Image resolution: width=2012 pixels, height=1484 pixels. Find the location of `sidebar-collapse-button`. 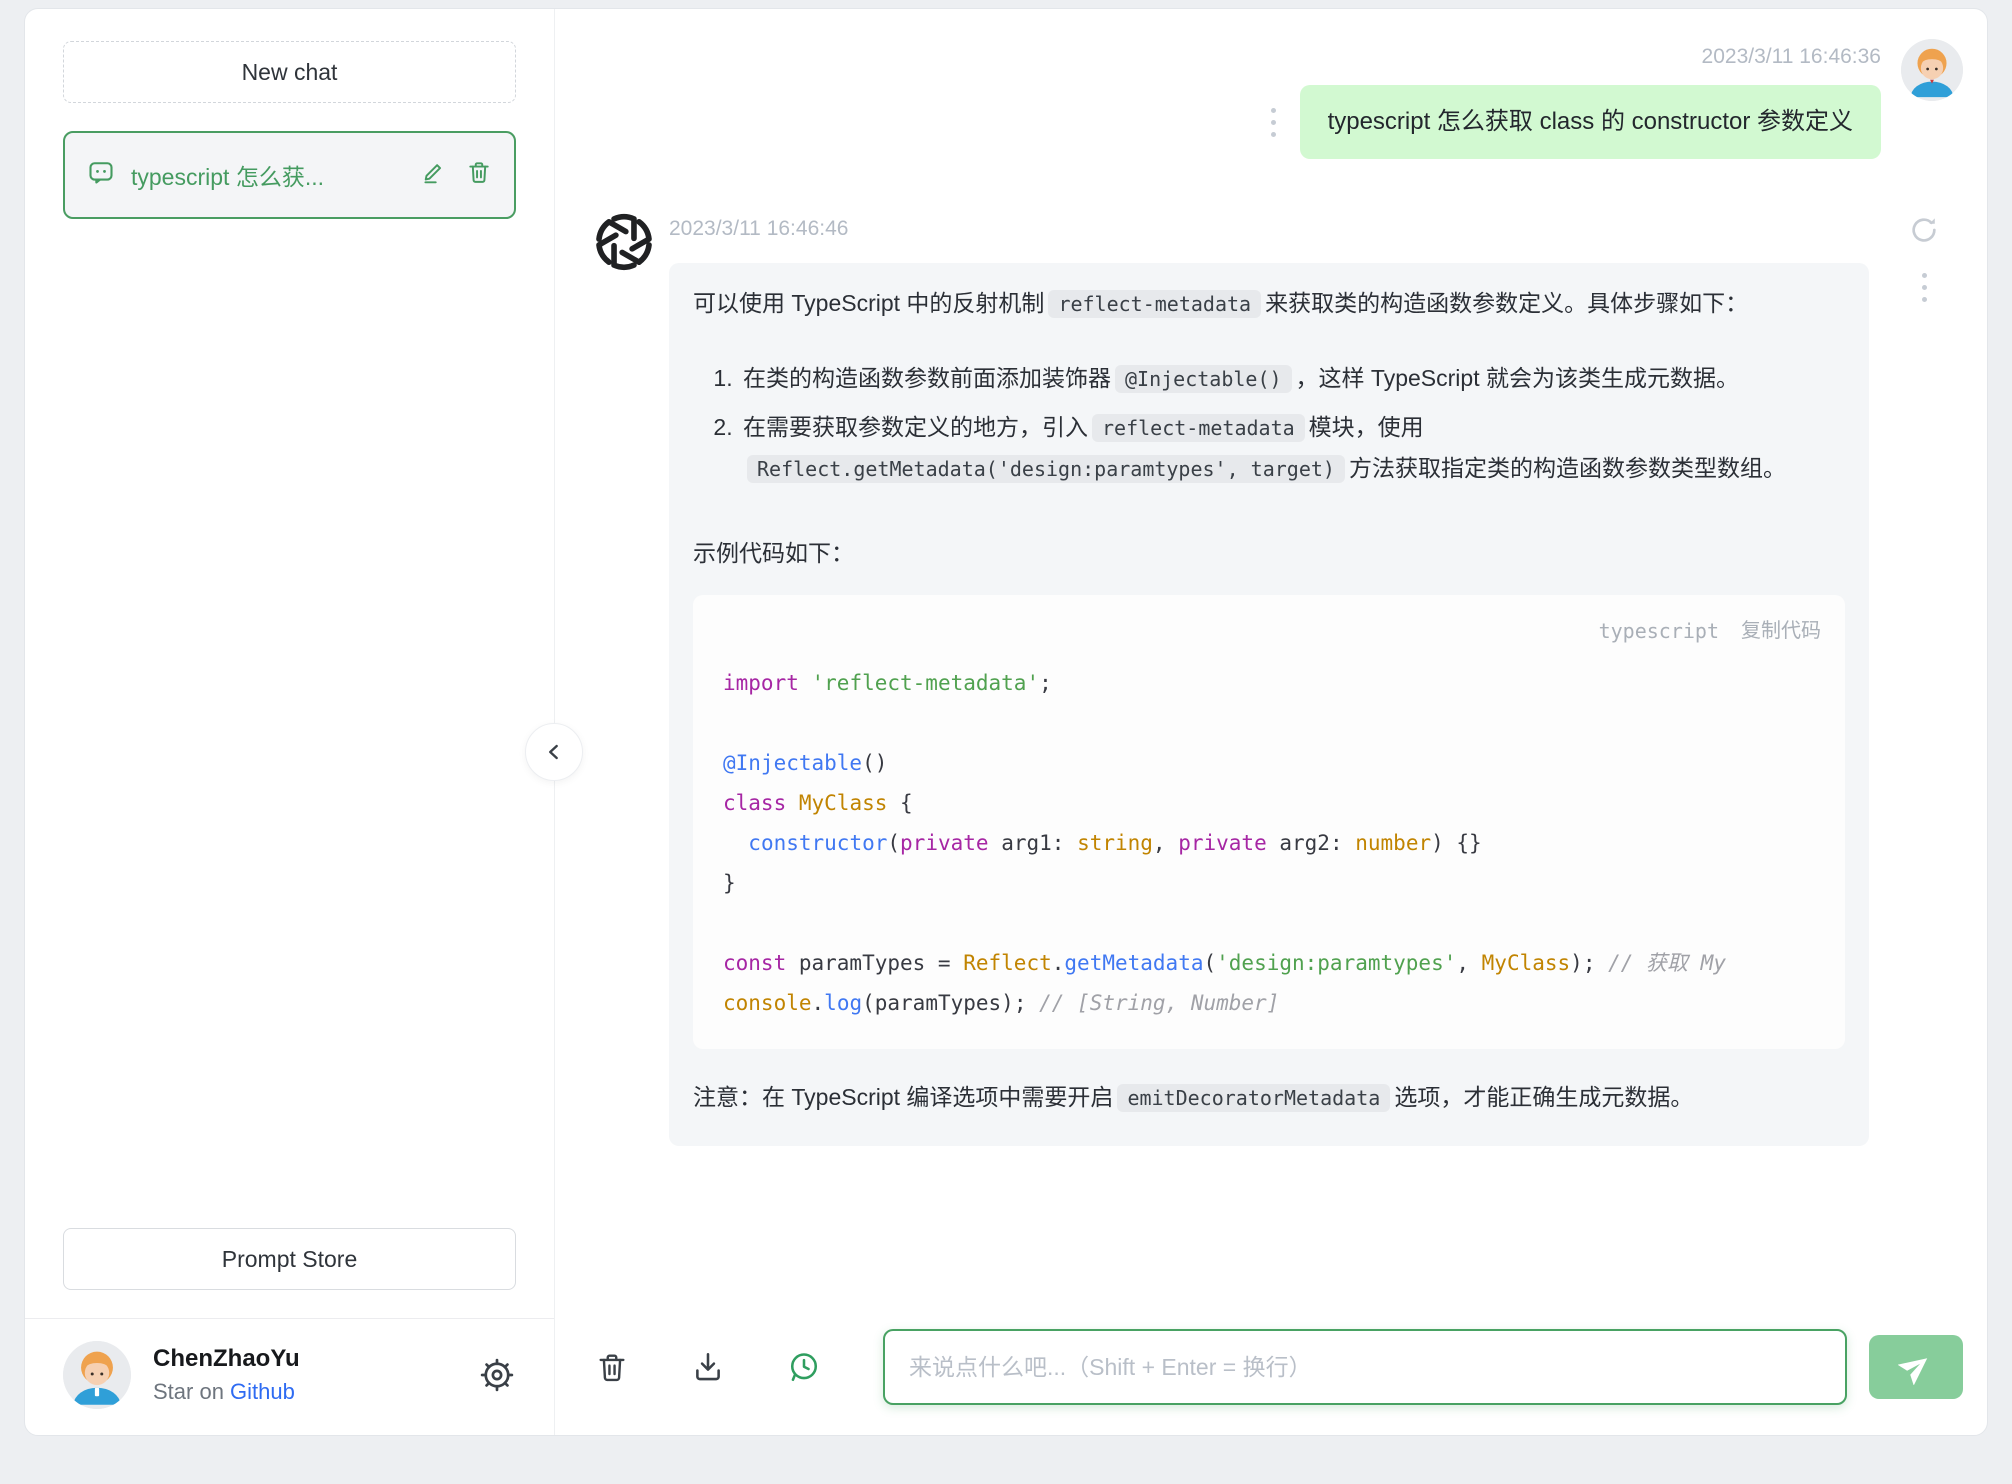

sidebar-collapse-button is located at coordinates (554, 752).